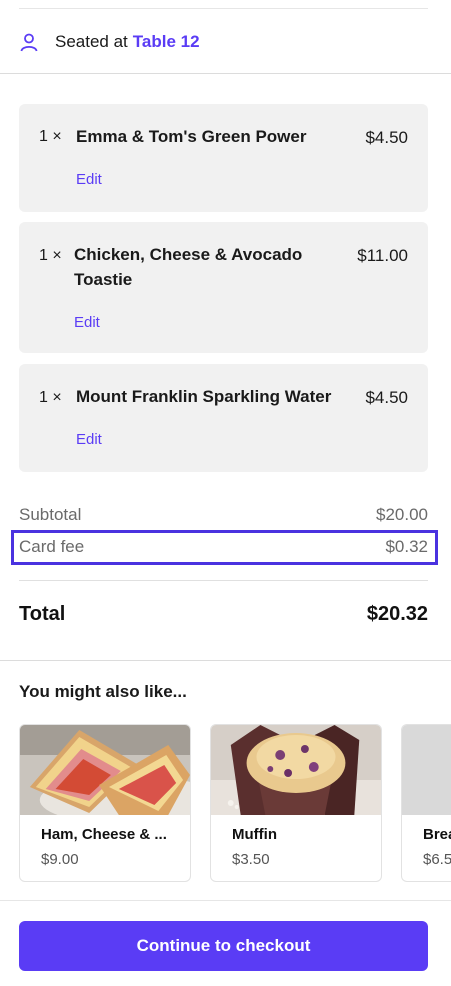 The image size is (451, 986). Describe the element at coordinates (382, 255) in the screenshot. I see `item-price: $11.00` at that location.